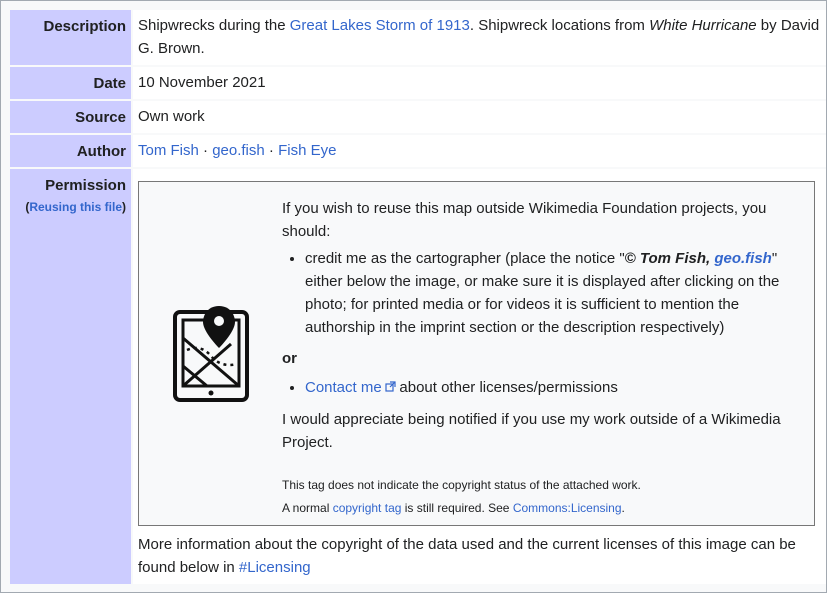 The image size is (827, 593). What do you see at coordinates (380, 25) in the screenshot?
I see `link-great-lakes-storm: Great Lakes Storm of 1913` at bounding box center [380, 25].